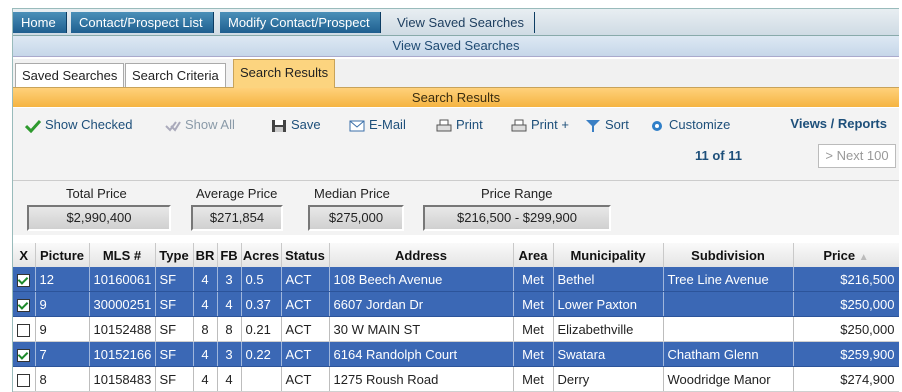  What do you see at coordinates (421, 304) in the screenshot?
I see `row-address: 6607 Jordan Dr` at bounding box center [421, 304].